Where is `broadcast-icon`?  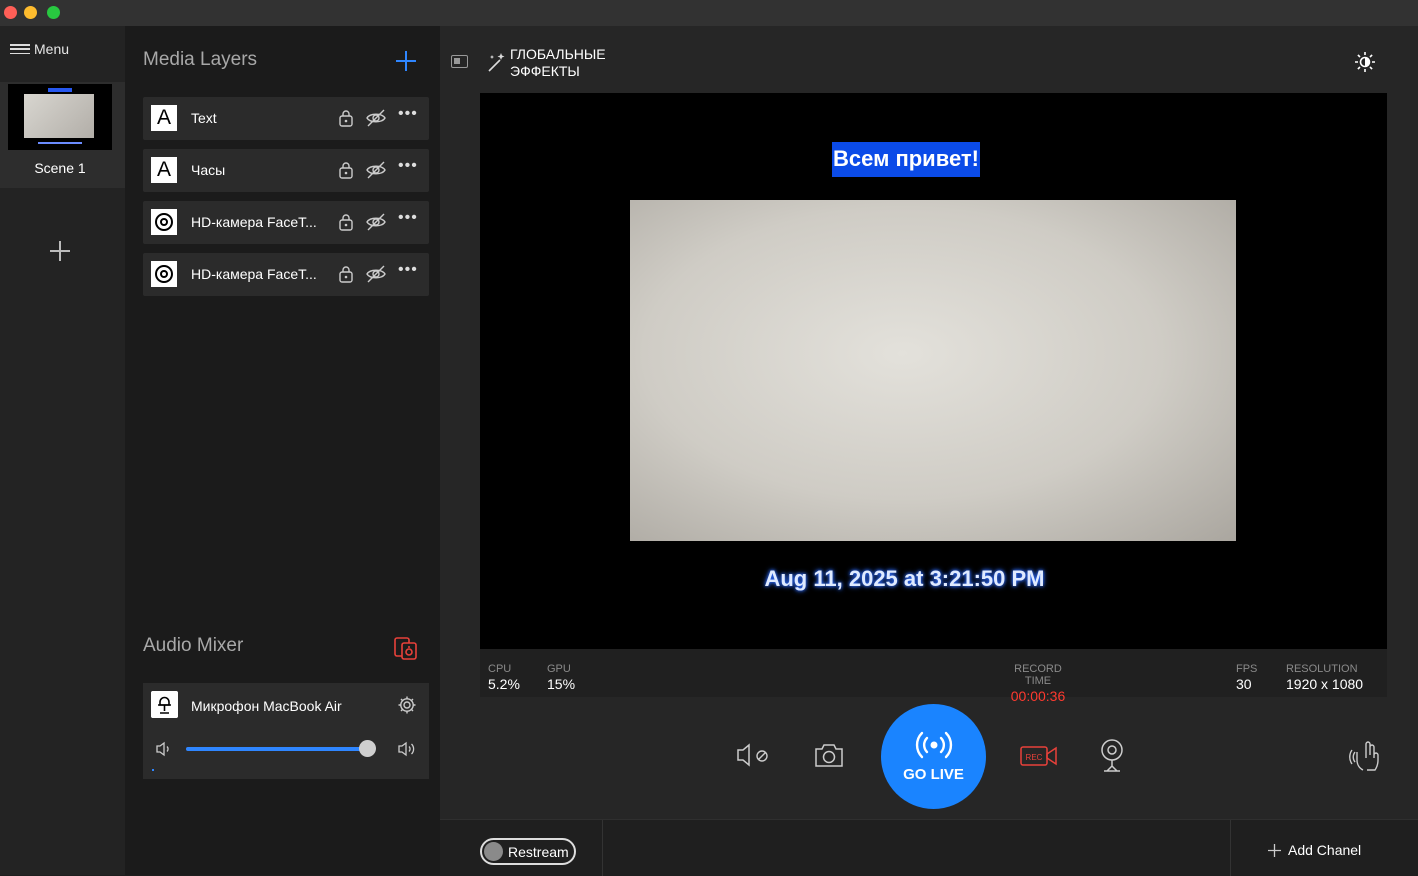 broadcast-icon is located at coordinates (933, 745).